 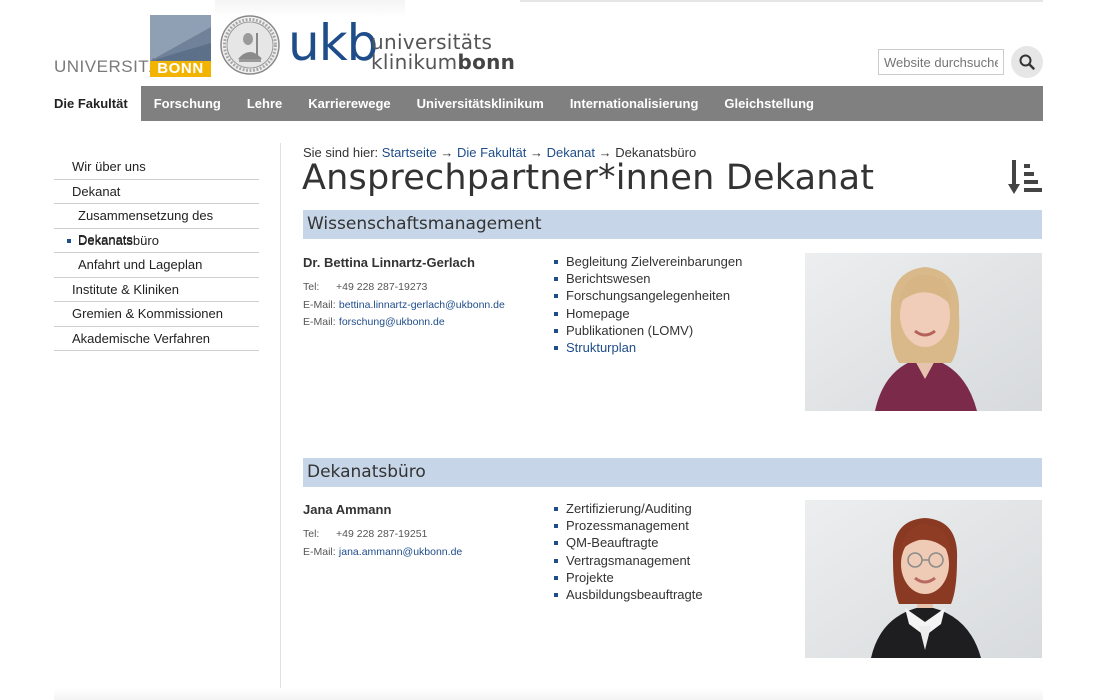 What do you see at coordinates (133, 46) in the screenshot?
I see `university-bonn-logo: UNIVERSITÄT BONN` at bounding box center [133, 46].